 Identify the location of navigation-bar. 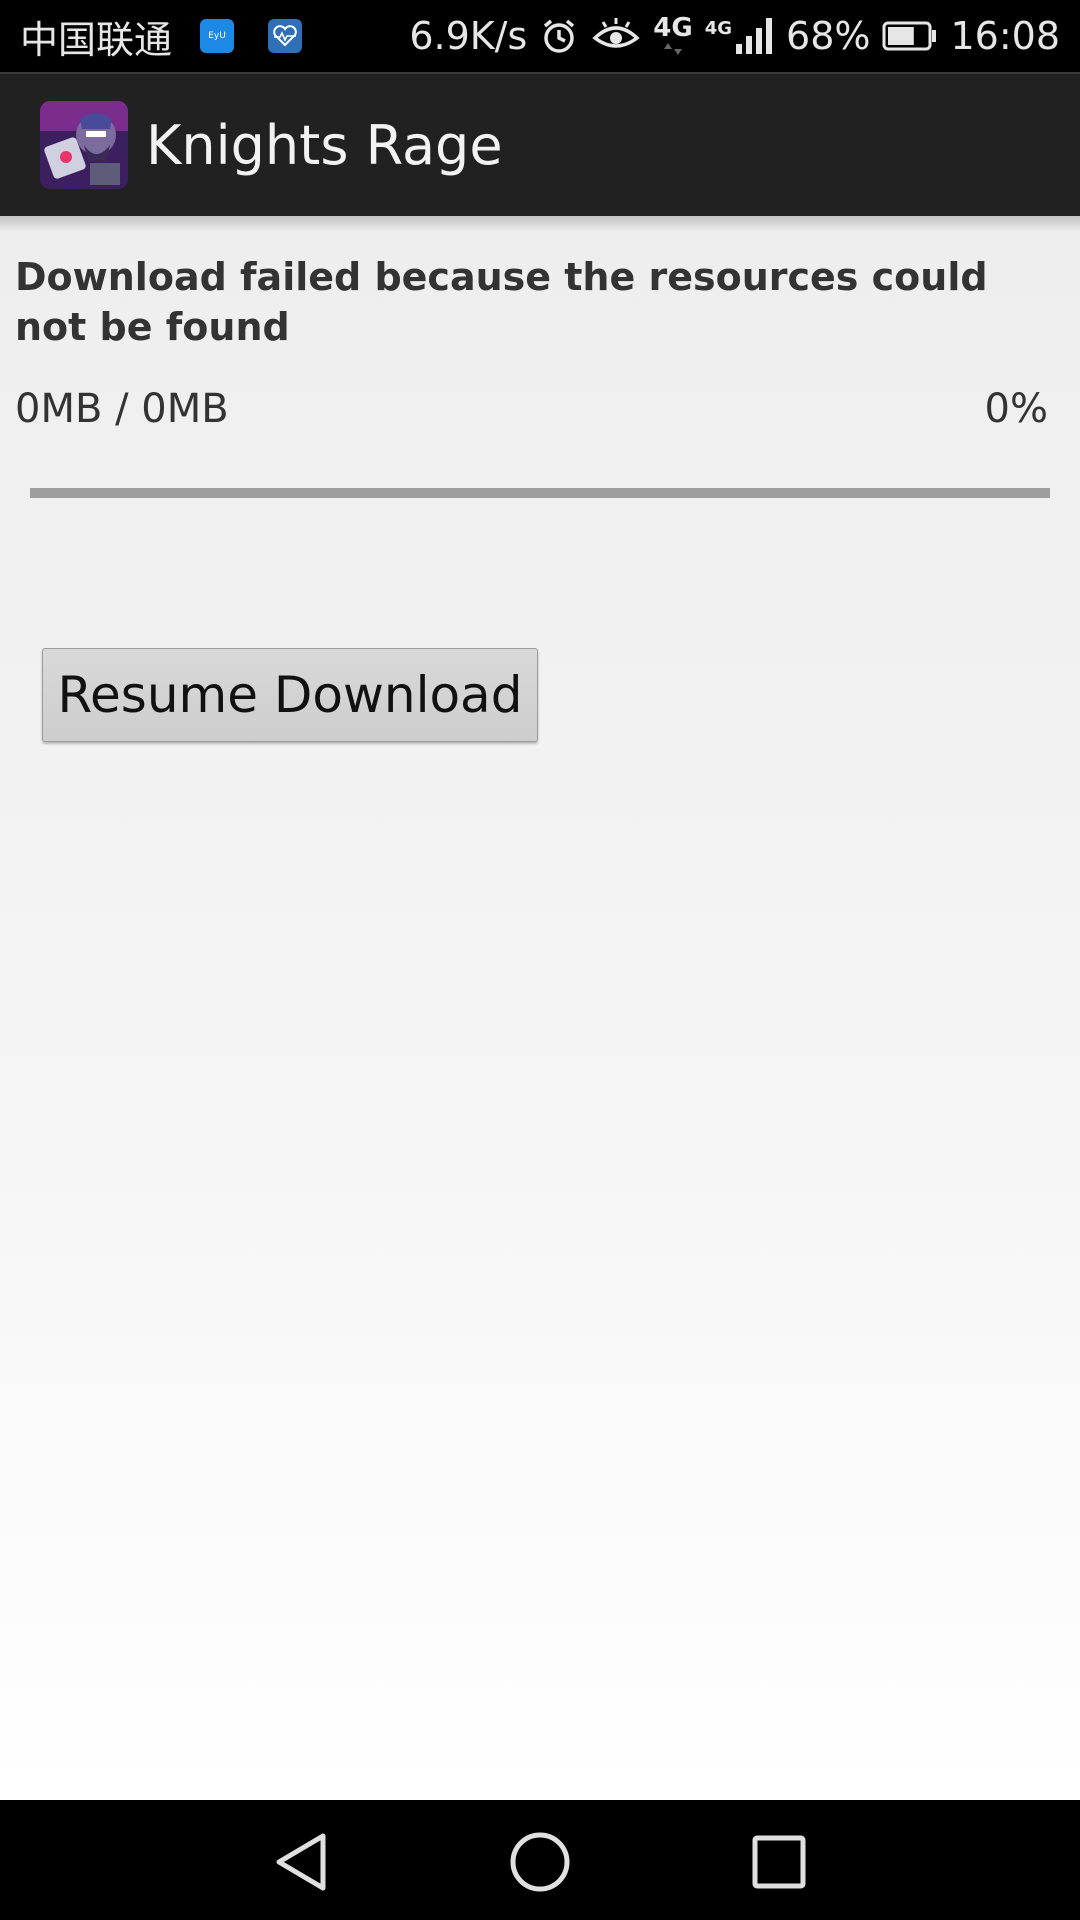
(540, 1860).